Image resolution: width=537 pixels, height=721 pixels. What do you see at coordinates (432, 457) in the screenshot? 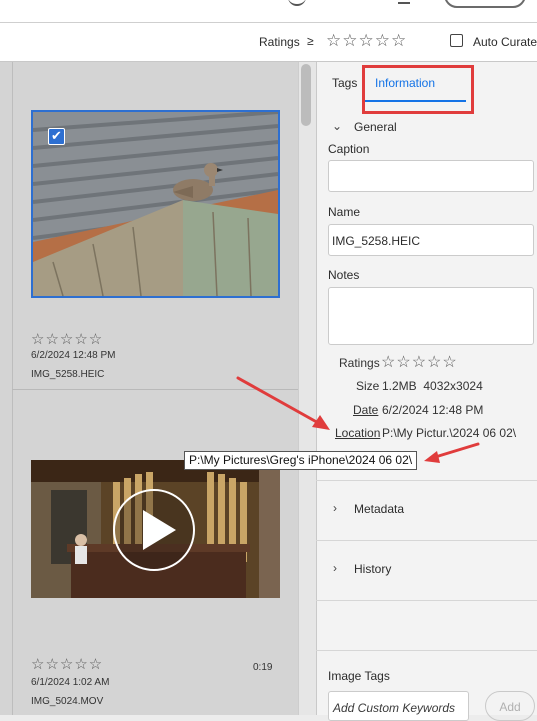
I see `arrowhead` at bounding box center [432, 457].